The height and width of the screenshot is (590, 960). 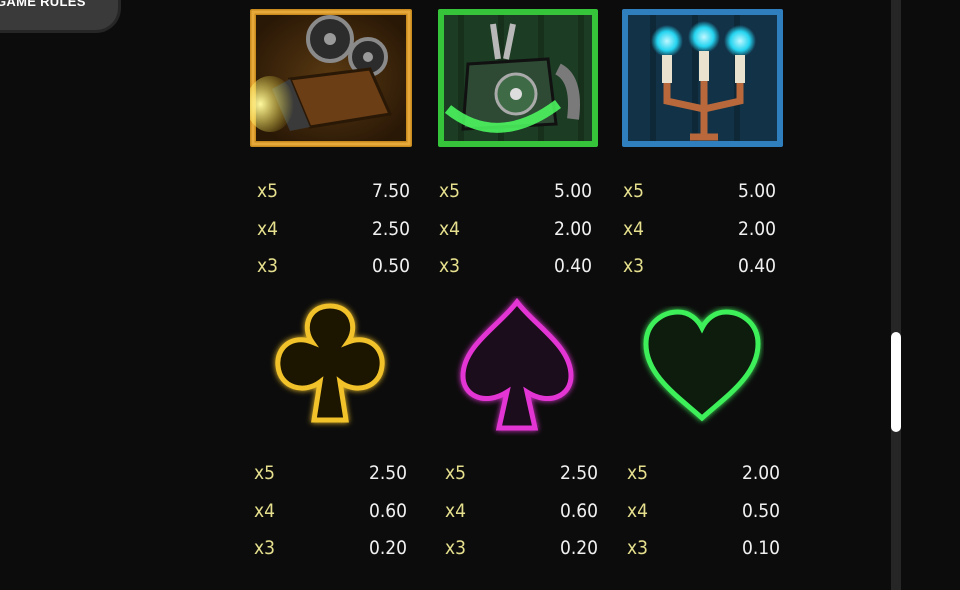 I want to click on pay-candelabra-x3: x3 0.40, so click(x=699, y=266).